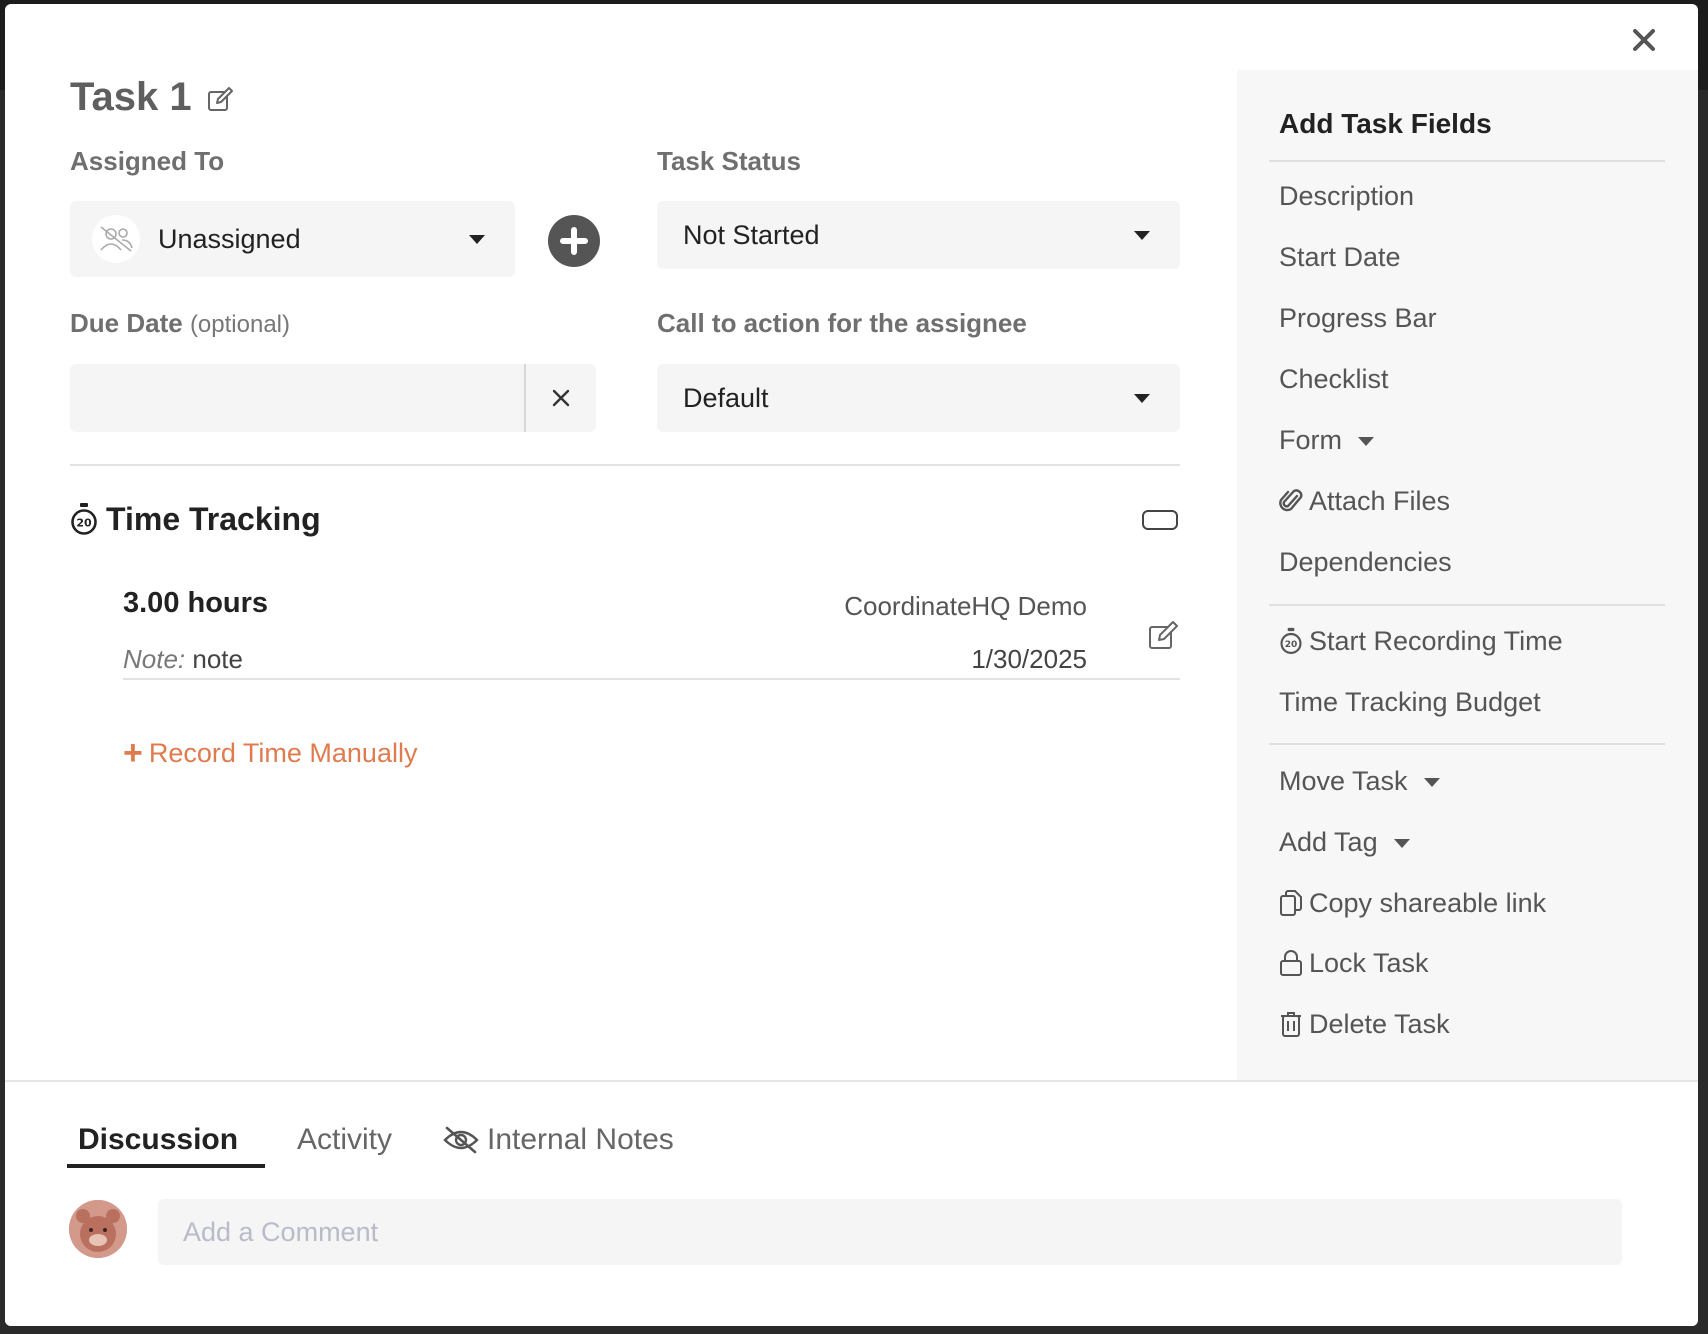  I want to click on task-status-value: Not Started, so click(751, 234).